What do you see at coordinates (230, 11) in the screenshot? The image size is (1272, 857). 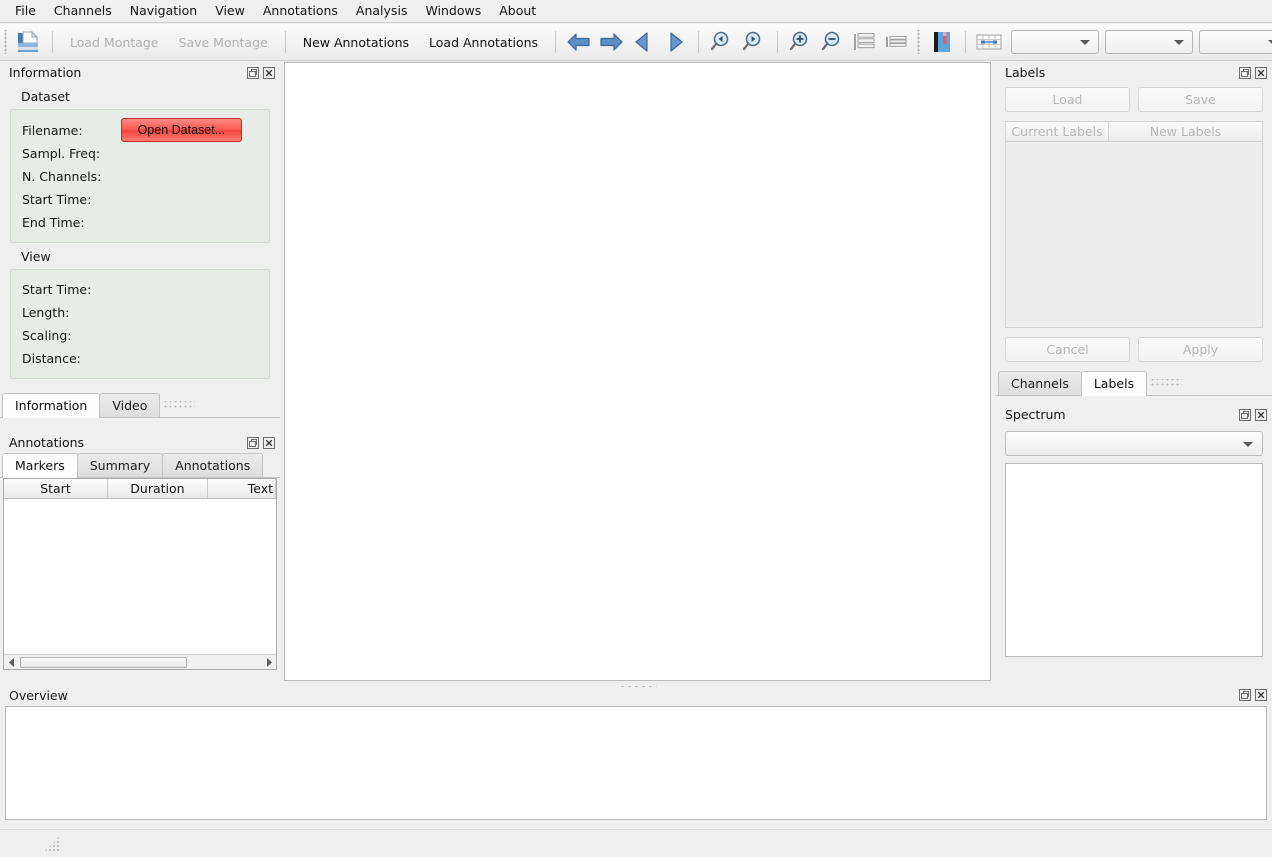 I see `menu-view: View` at bounding box center [230, 11].